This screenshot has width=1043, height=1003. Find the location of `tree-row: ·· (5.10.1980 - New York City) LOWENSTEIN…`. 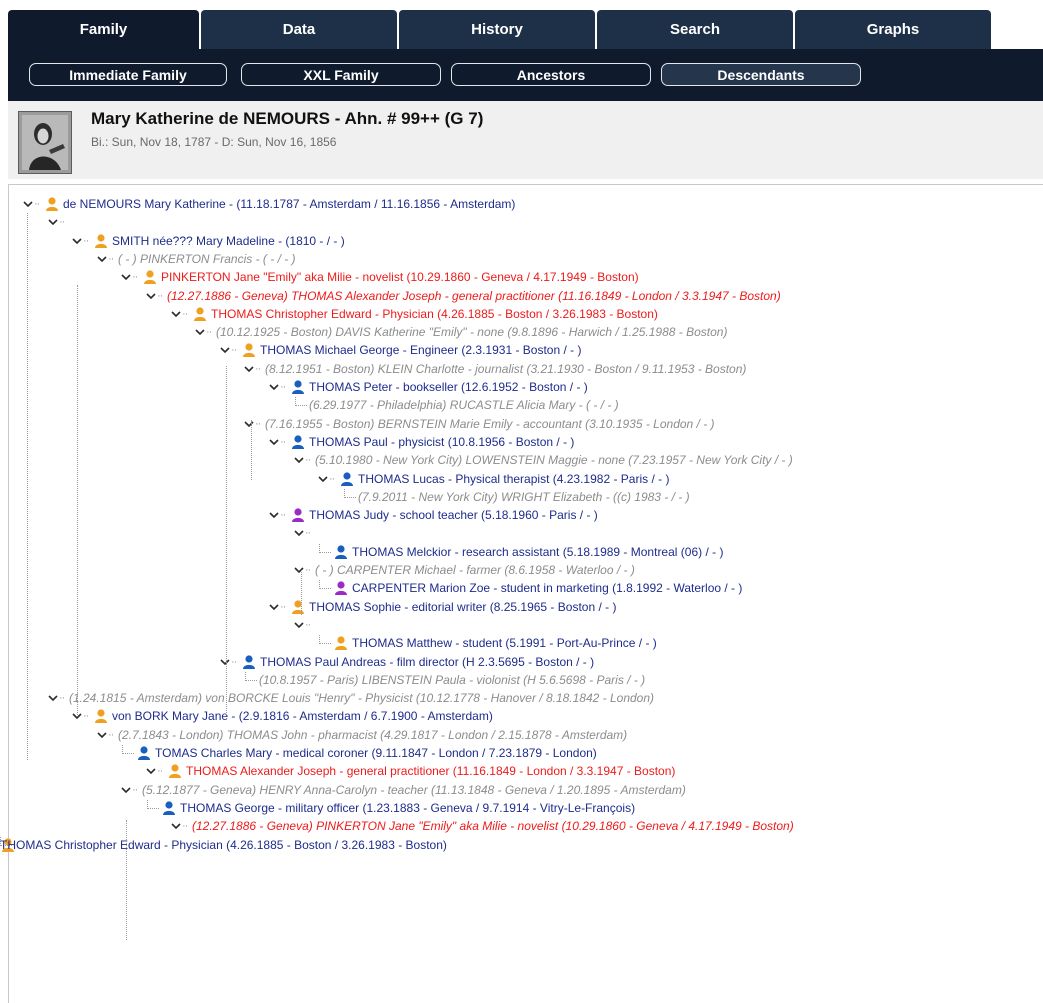

tree-row: ·· (5.10.1980 - New York City) LOWENSTEIN… is located at coordinates (521, 460).